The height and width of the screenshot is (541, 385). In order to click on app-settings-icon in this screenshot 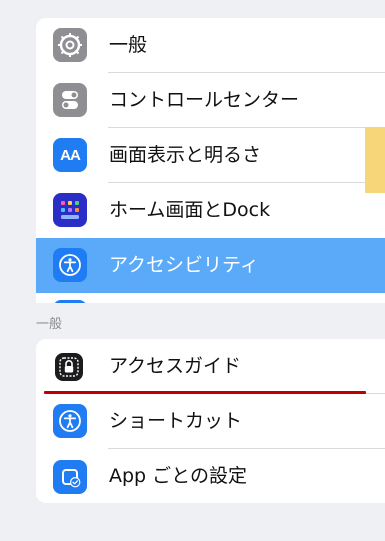, I will do `click(70, 477)`.